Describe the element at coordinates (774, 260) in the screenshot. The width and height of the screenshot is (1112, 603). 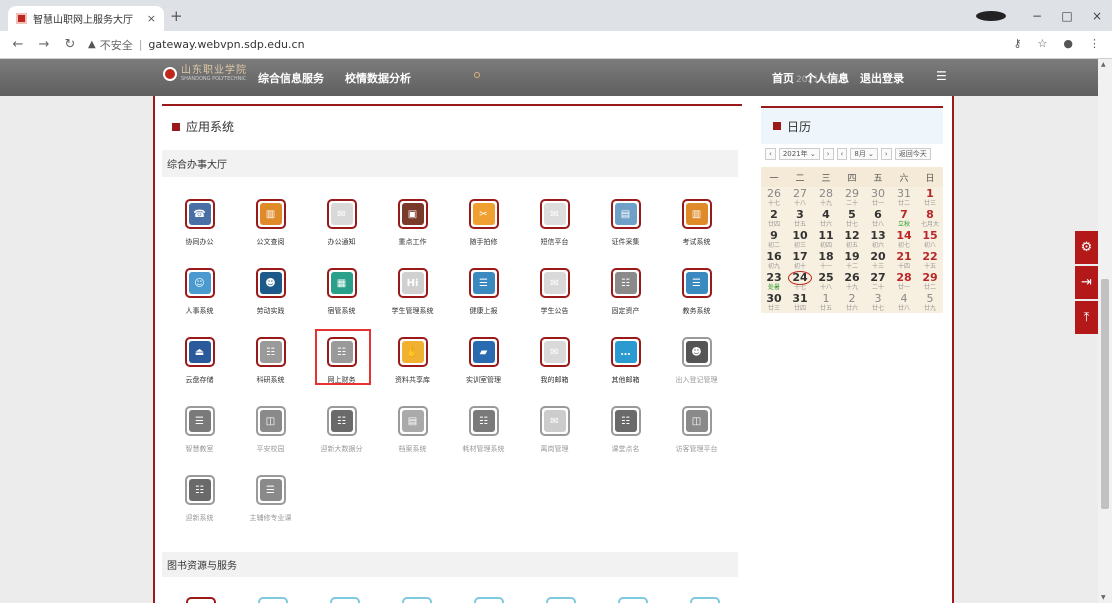
I see `calendar-day: 16 初九` at that location.